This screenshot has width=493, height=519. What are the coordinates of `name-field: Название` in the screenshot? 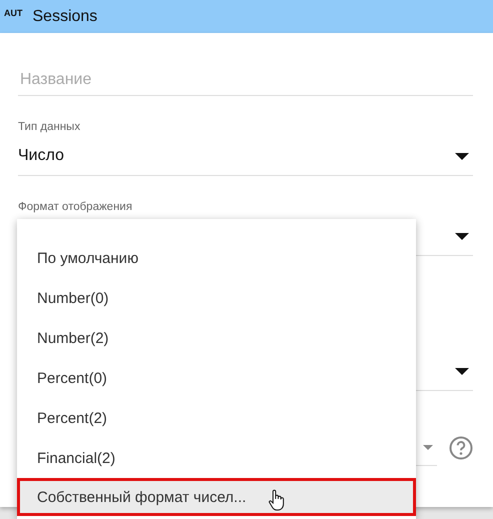 It's located at (245, 80).